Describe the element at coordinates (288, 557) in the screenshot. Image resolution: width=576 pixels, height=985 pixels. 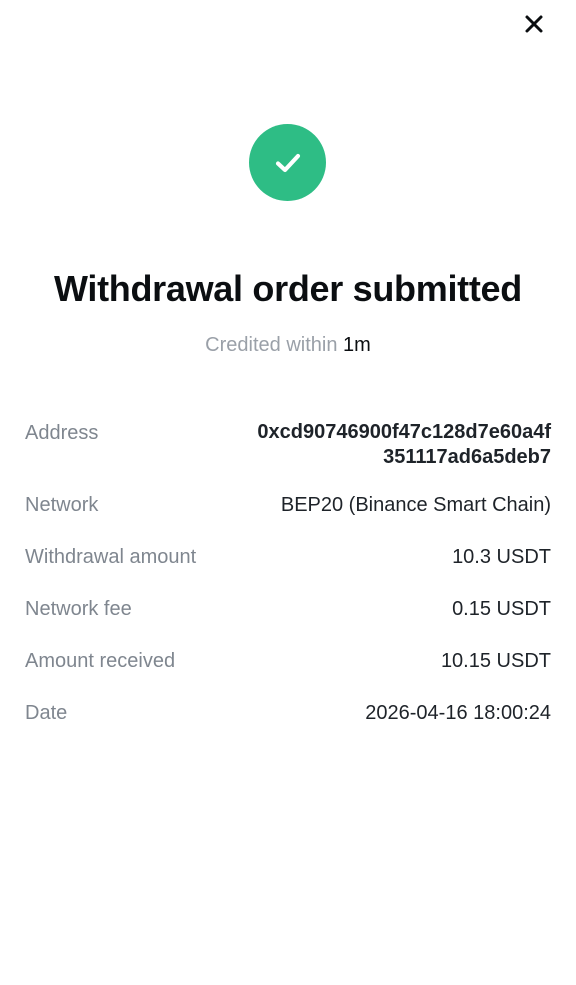
I see `detail-row-withdrawal-amount: Withdrawal amount 10.3 USDT` at that location.